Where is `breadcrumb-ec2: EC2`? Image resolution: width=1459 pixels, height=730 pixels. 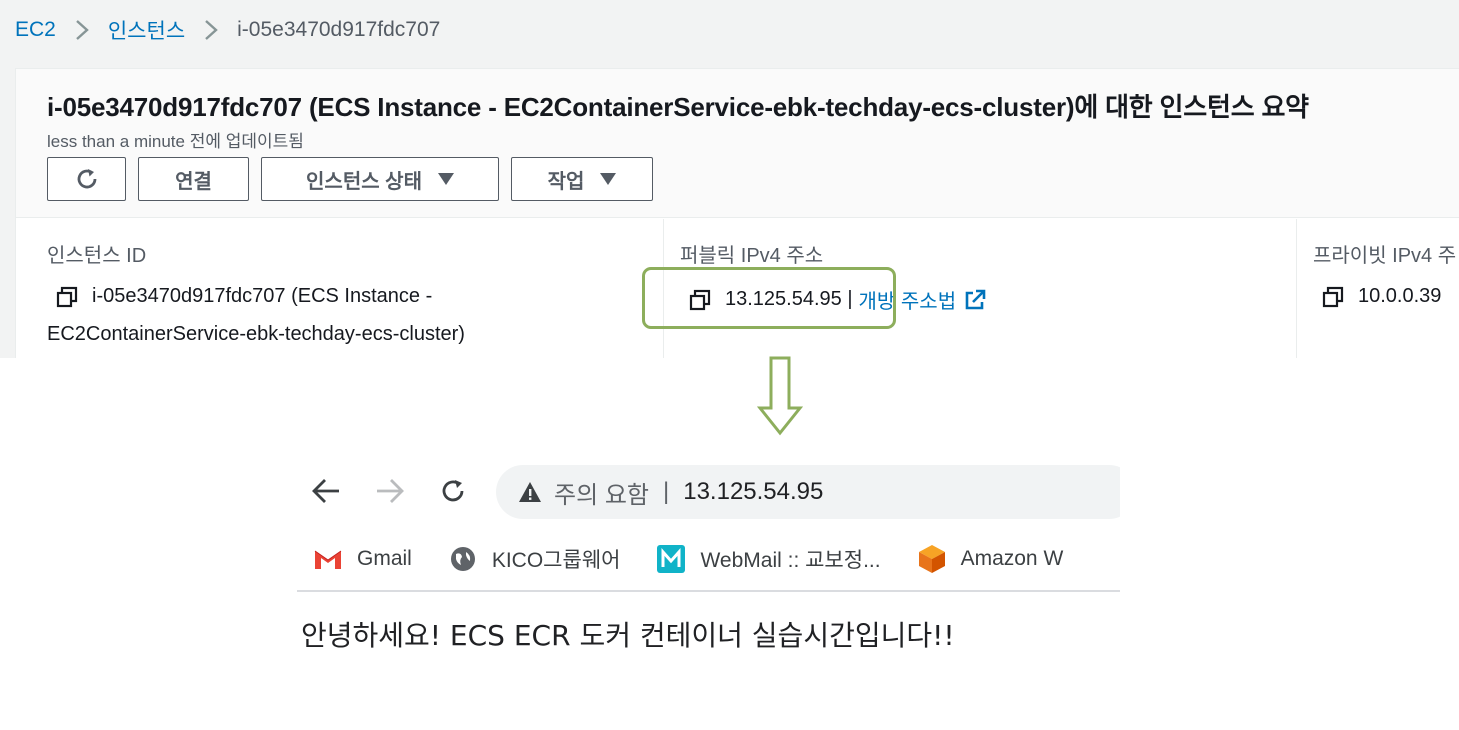 breadcrumb-ec2: EC2 is located at coordinates (35, 30).